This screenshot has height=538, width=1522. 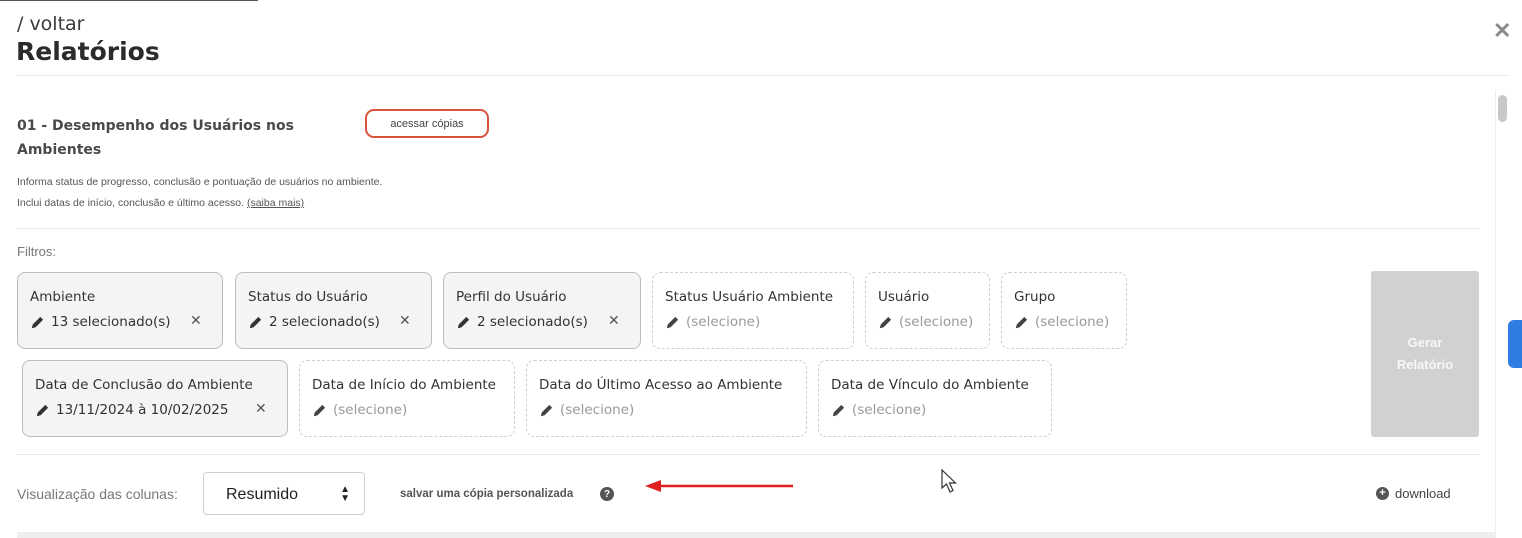 I want to click on filter-value: 13 selecionado(s), so click(x=120, y=322).